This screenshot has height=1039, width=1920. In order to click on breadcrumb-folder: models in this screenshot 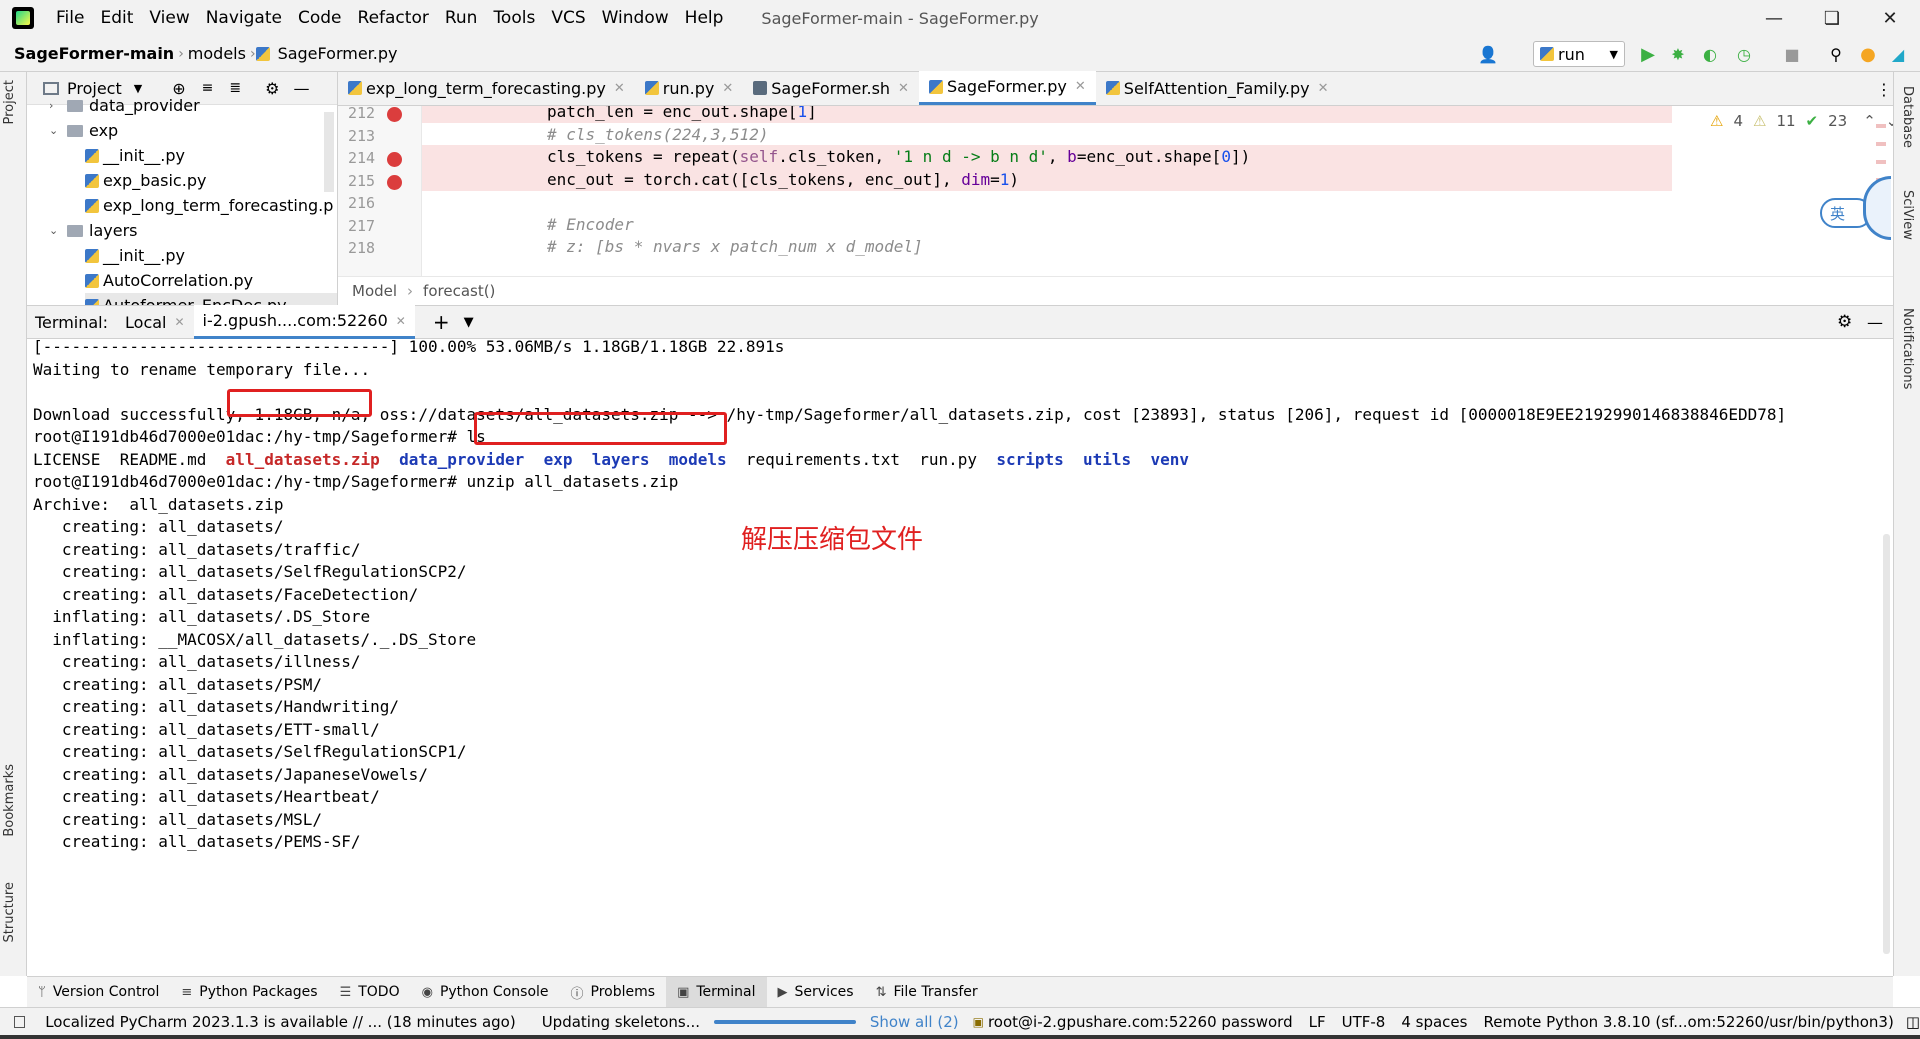, I will do `click(217, 53)`.